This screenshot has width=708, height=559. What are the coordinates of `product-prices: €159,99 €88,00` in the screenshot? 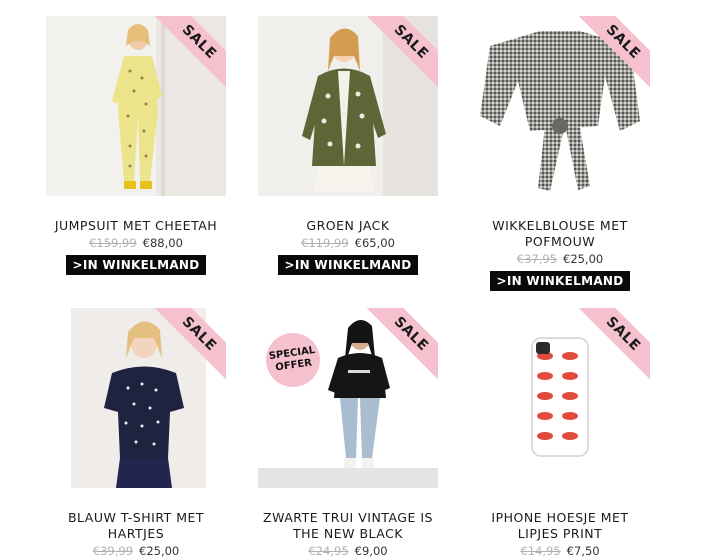 It's located at (136, 243).